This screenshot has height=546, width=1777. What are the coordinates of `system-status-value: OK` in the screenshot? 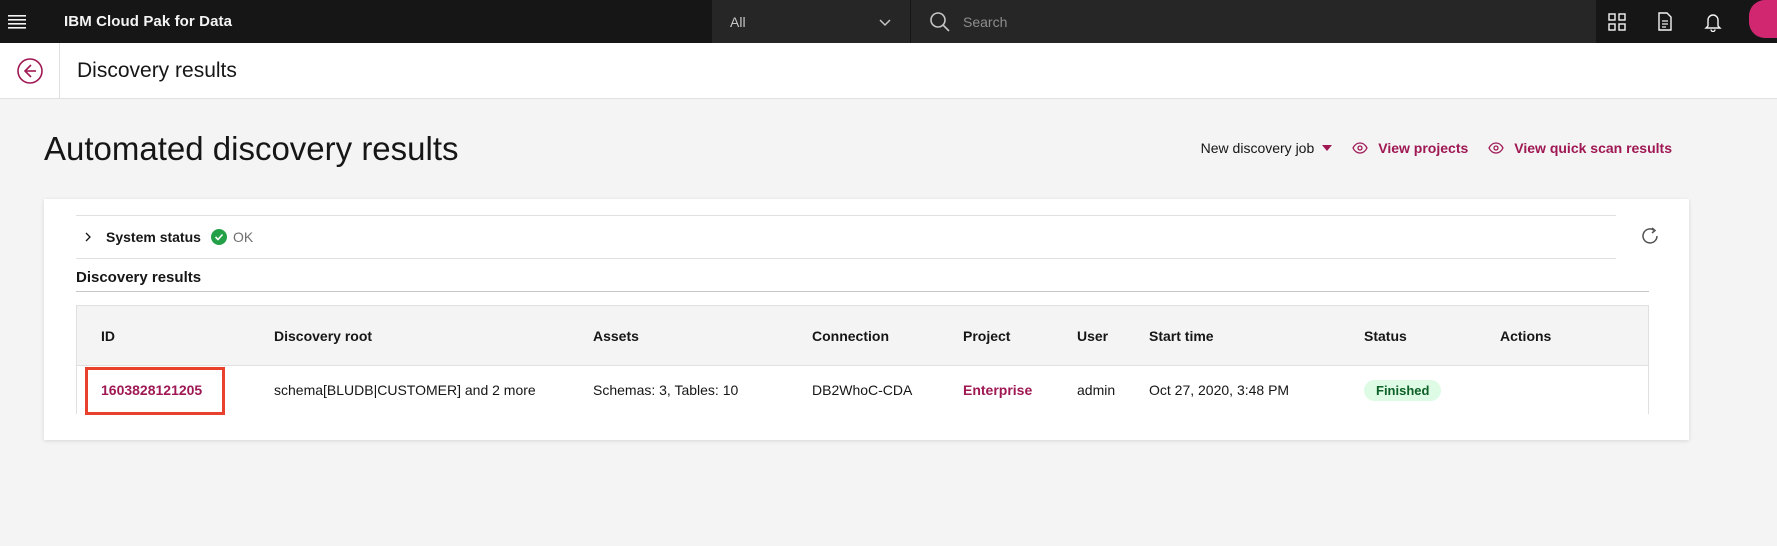 It's located at (243, 237).